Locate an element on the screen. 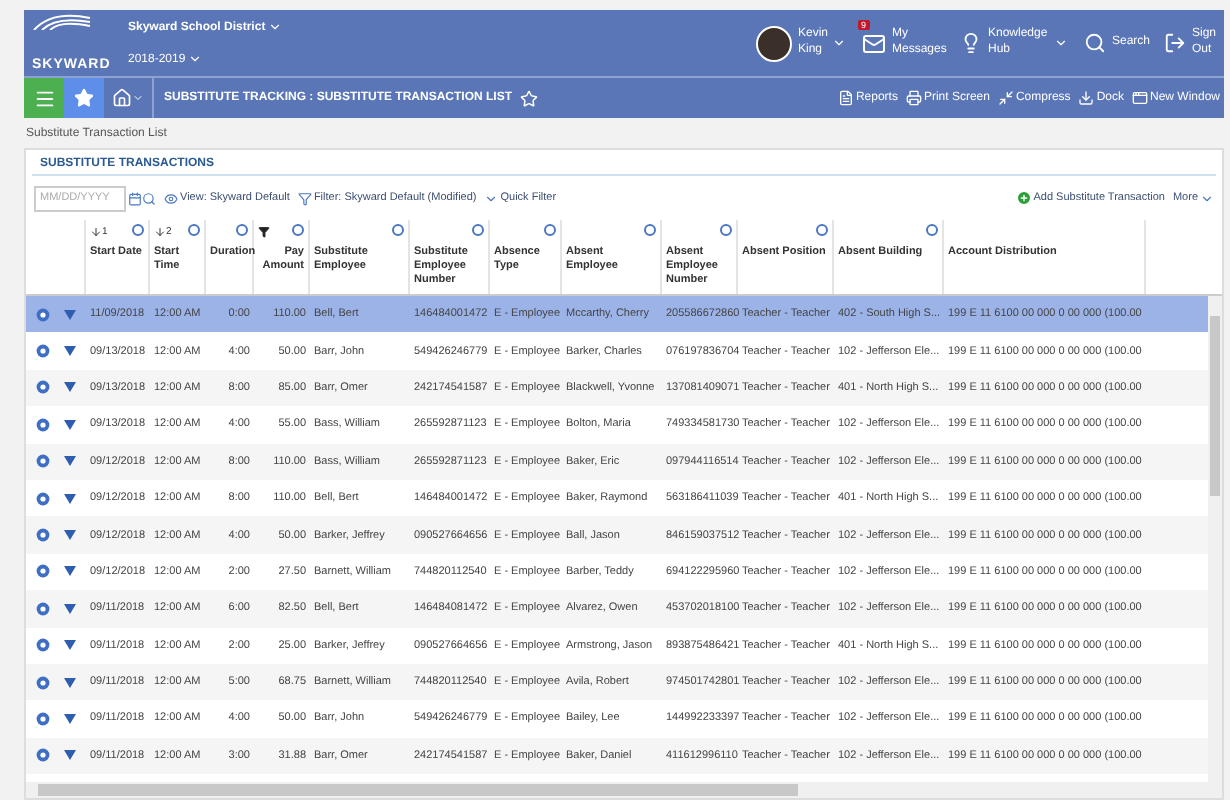 Image resolution: width=1230 pixels, height=800 pixels. logo-icon is located at coordinates (62, 22).